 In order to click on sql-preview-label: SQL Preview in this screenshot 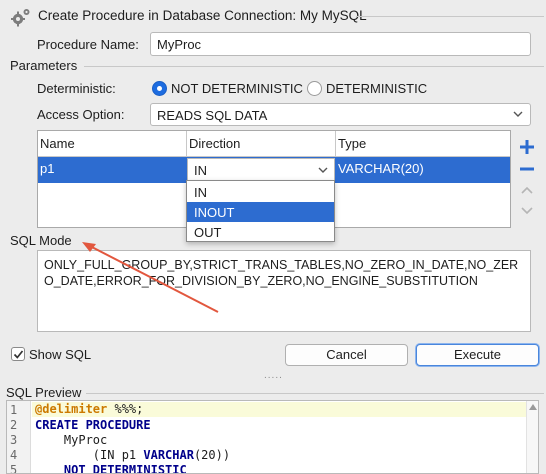, I will do `click(44, 392)`.